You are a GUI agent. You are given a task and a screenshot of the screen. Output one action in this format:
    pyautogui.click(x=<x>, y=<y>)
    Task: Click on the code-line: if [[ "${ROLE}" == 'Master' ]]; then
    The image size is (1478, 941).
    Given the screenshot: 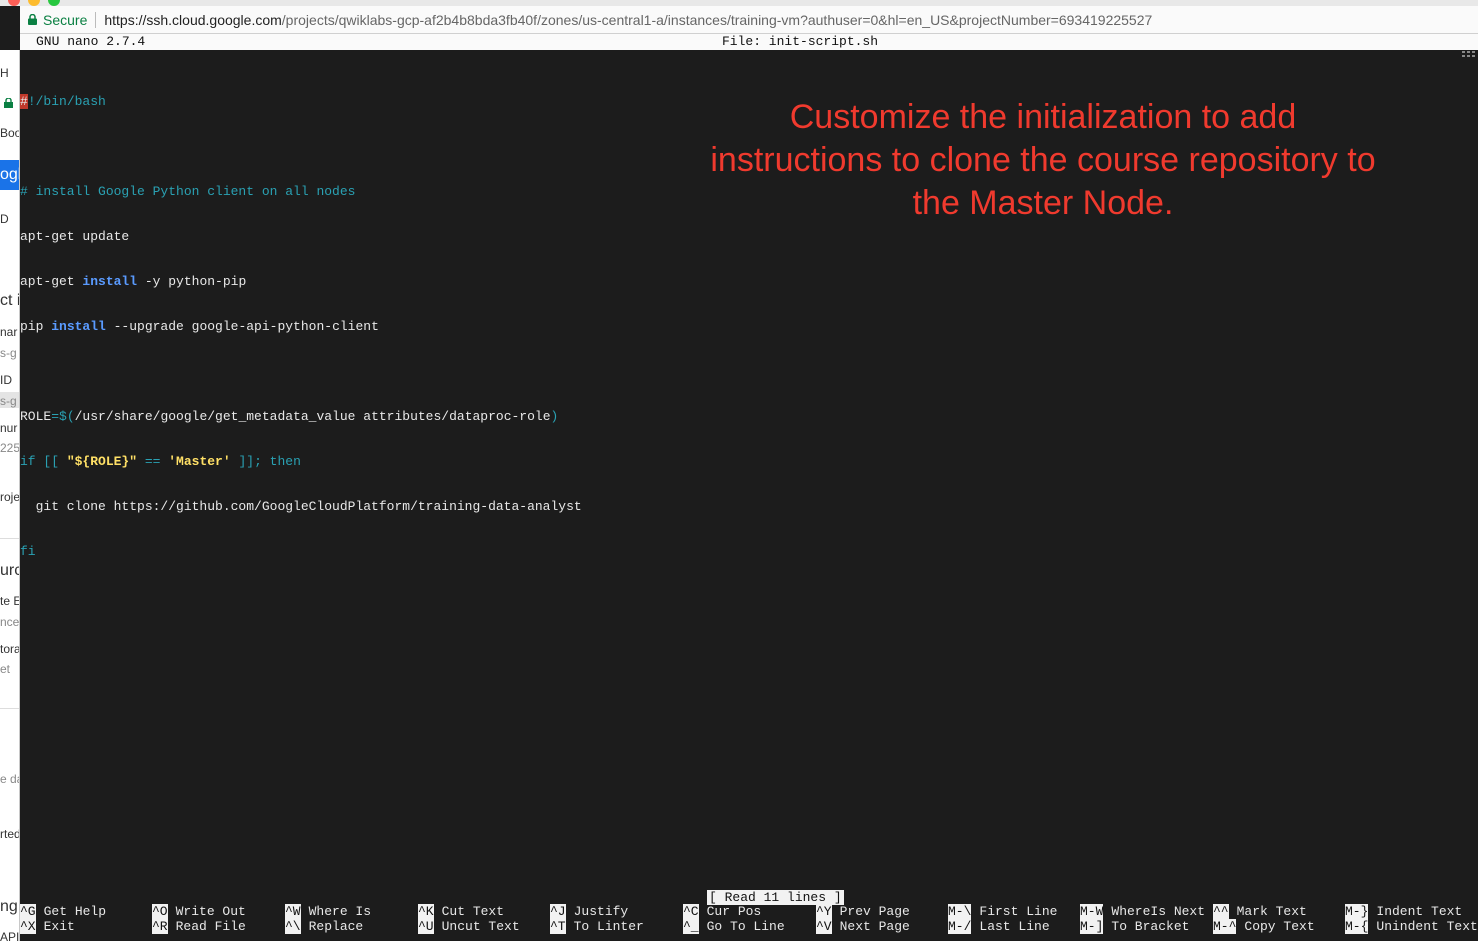 What is the action you would take?
    pyautogui.click(x=340, y=461)
    